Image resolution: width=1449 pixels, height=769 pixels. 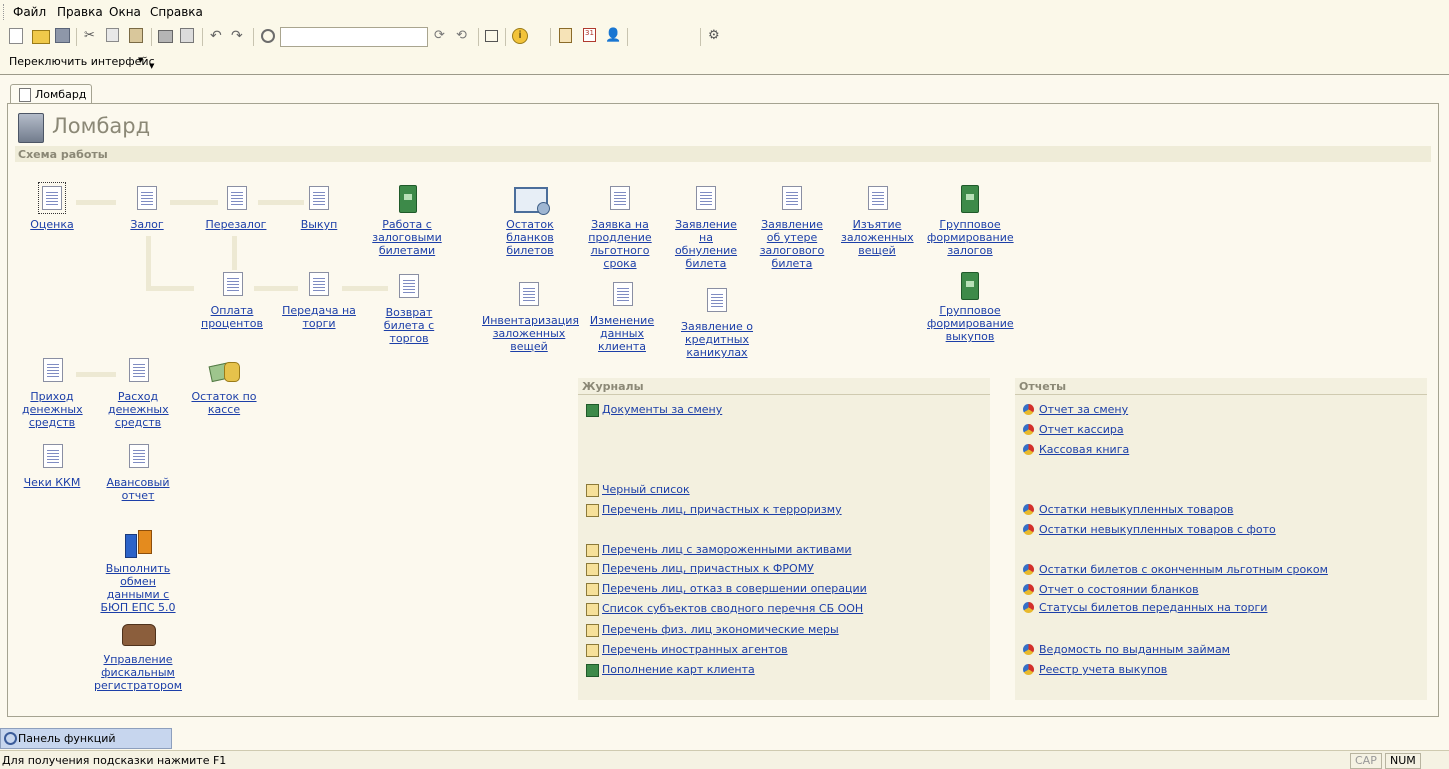 What do you see at coordinates (176, 12) in the screenshot?
I see `menu-help: Справка` at bounding box center [176, 12].